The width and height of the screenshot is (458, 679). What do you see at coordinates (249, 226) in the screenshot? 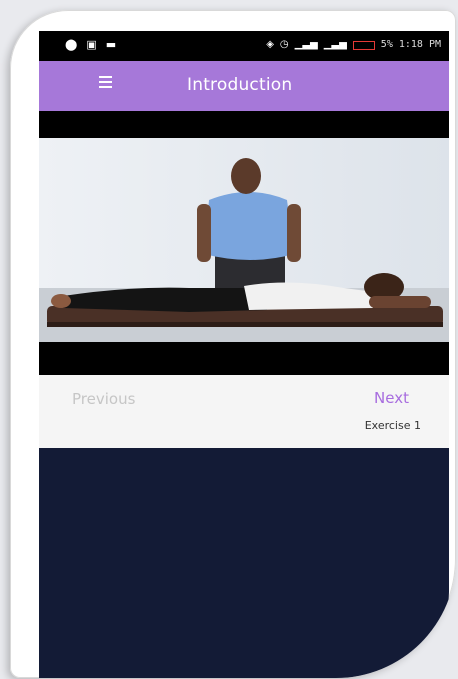
I see `instructor-shirt` at bounding box center [249, 226].